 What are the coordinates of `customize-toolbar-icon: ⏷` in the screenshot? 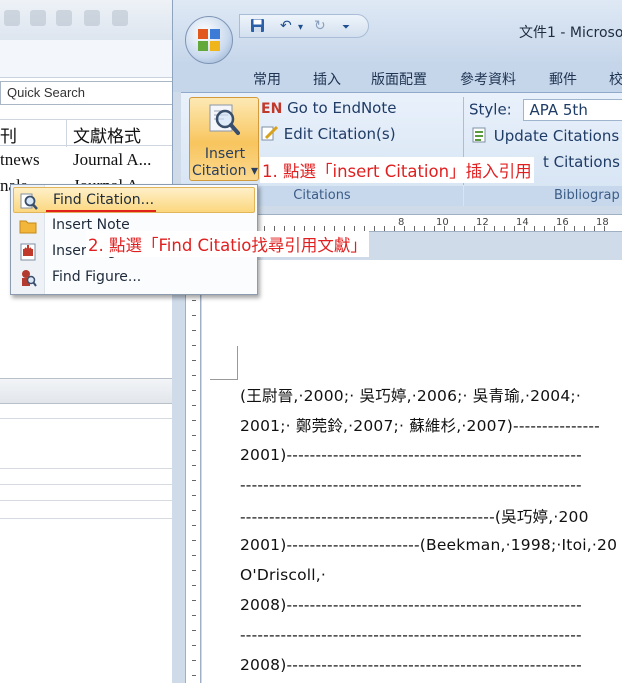 It's located at (346, 27).